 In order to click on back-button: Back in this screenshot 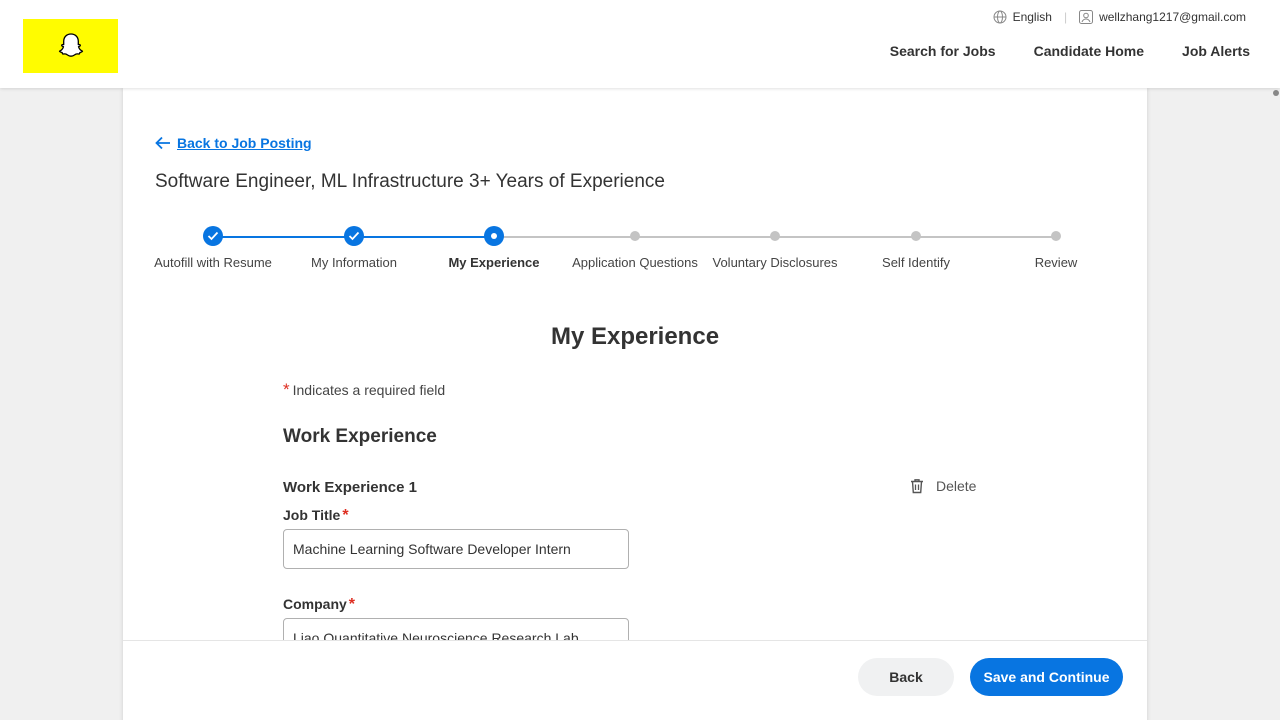, I will do `click(906, 677)`.